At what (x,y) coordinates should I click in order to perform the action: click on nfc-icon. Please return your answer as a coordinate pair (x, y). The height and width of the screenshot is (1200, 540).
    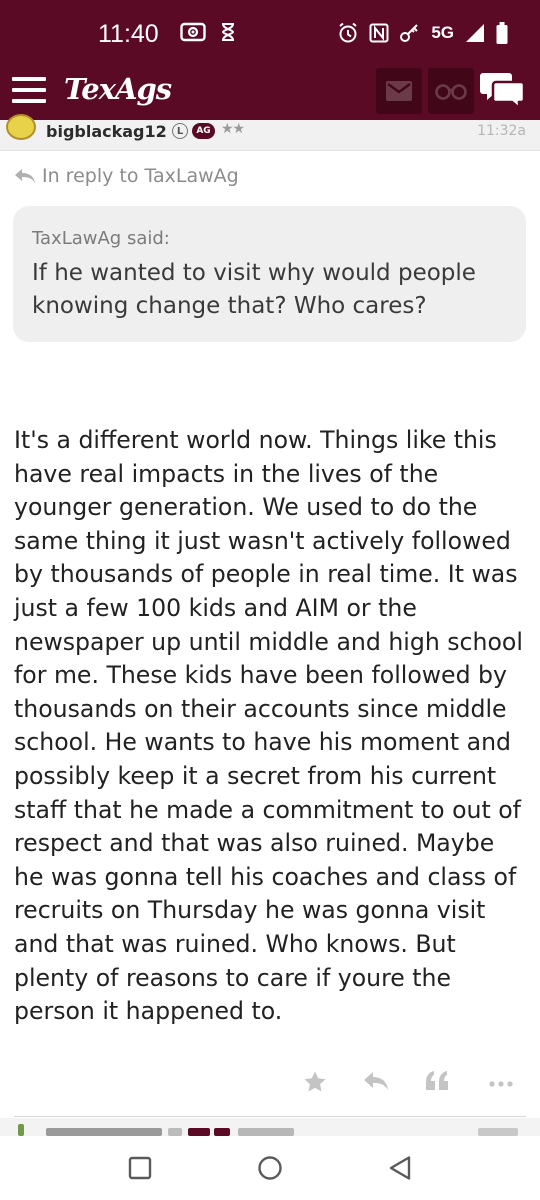
    Looking at the image, I should click on (379, 33).